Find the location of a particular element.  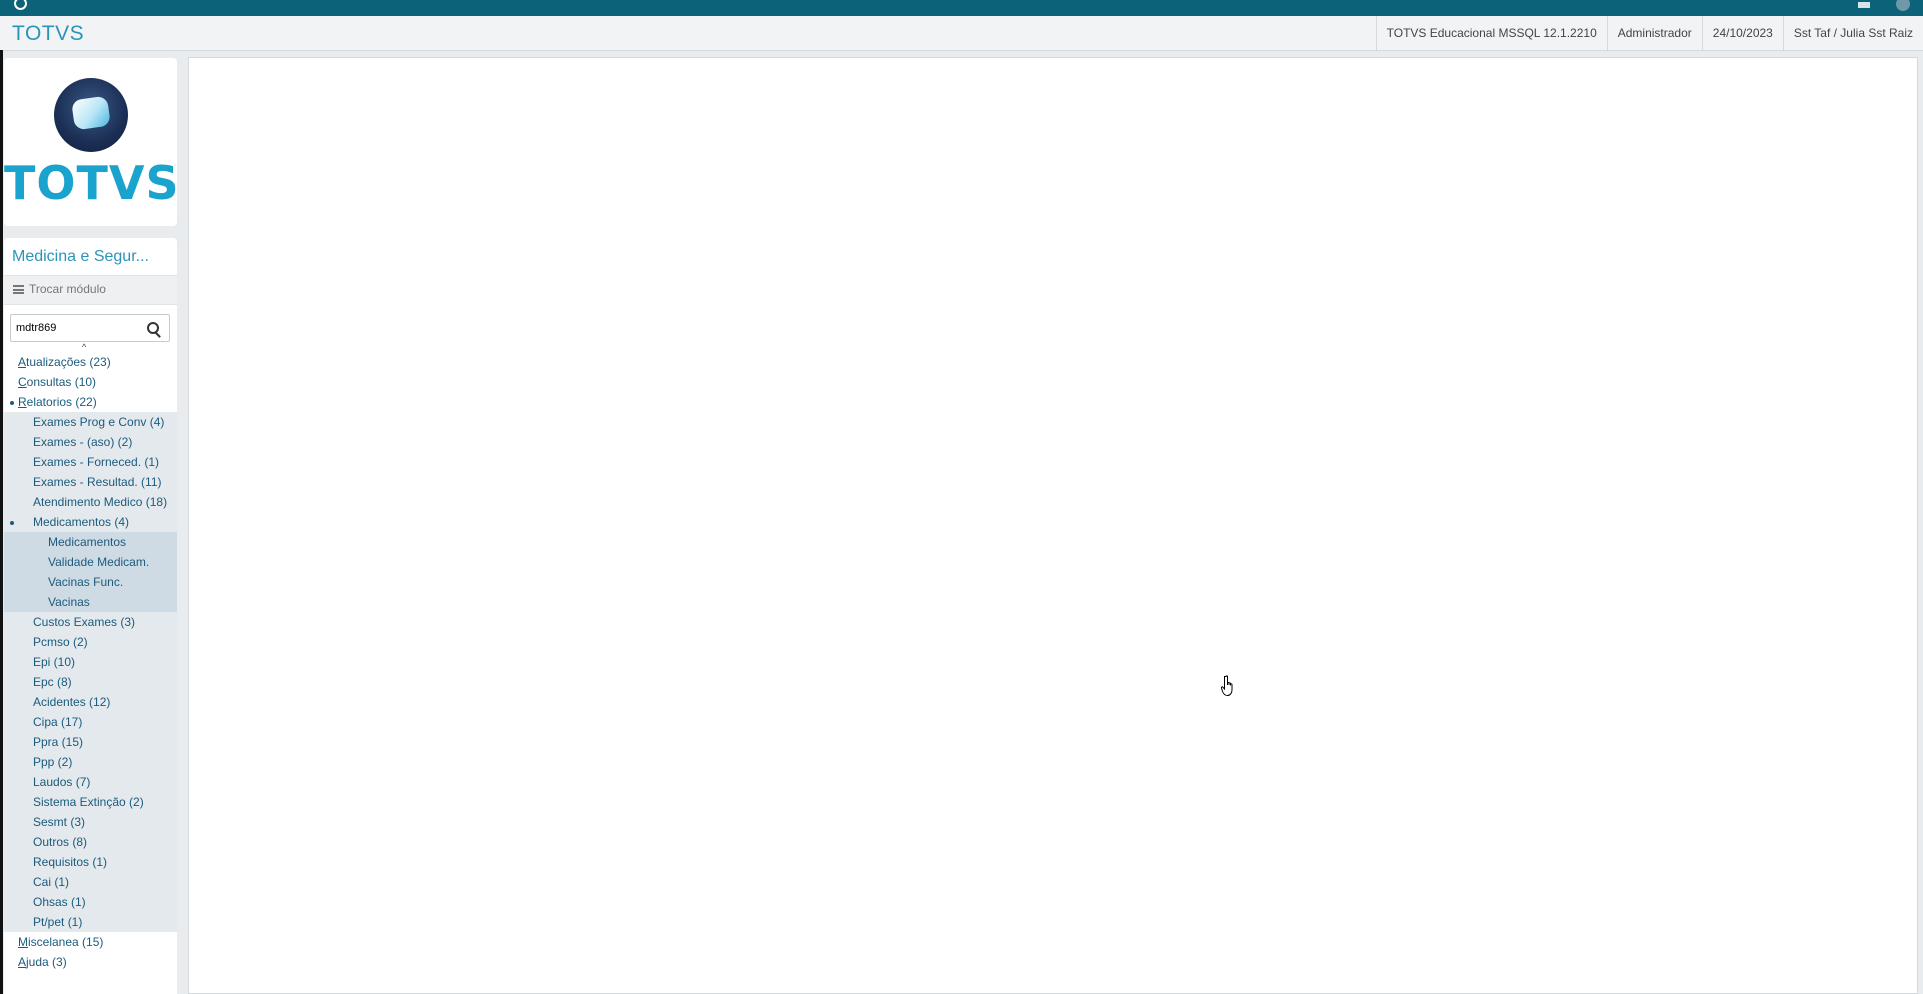

tree-item-text: Sistema Extinção (2) is located at coordinates (88, 802).